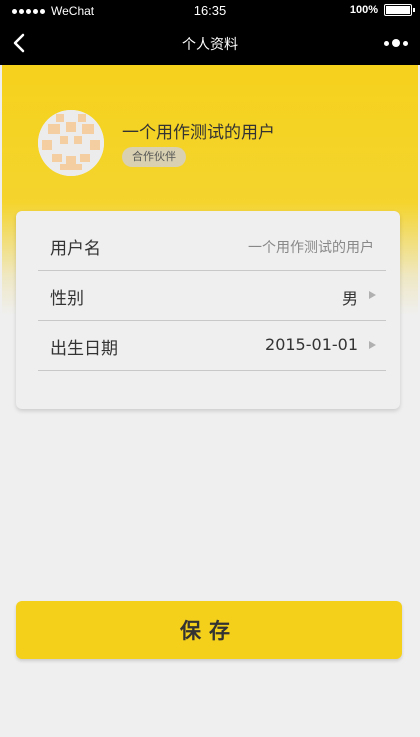  I want to click on status-bar: WeChat 16:35 100%, so click(210, 11).